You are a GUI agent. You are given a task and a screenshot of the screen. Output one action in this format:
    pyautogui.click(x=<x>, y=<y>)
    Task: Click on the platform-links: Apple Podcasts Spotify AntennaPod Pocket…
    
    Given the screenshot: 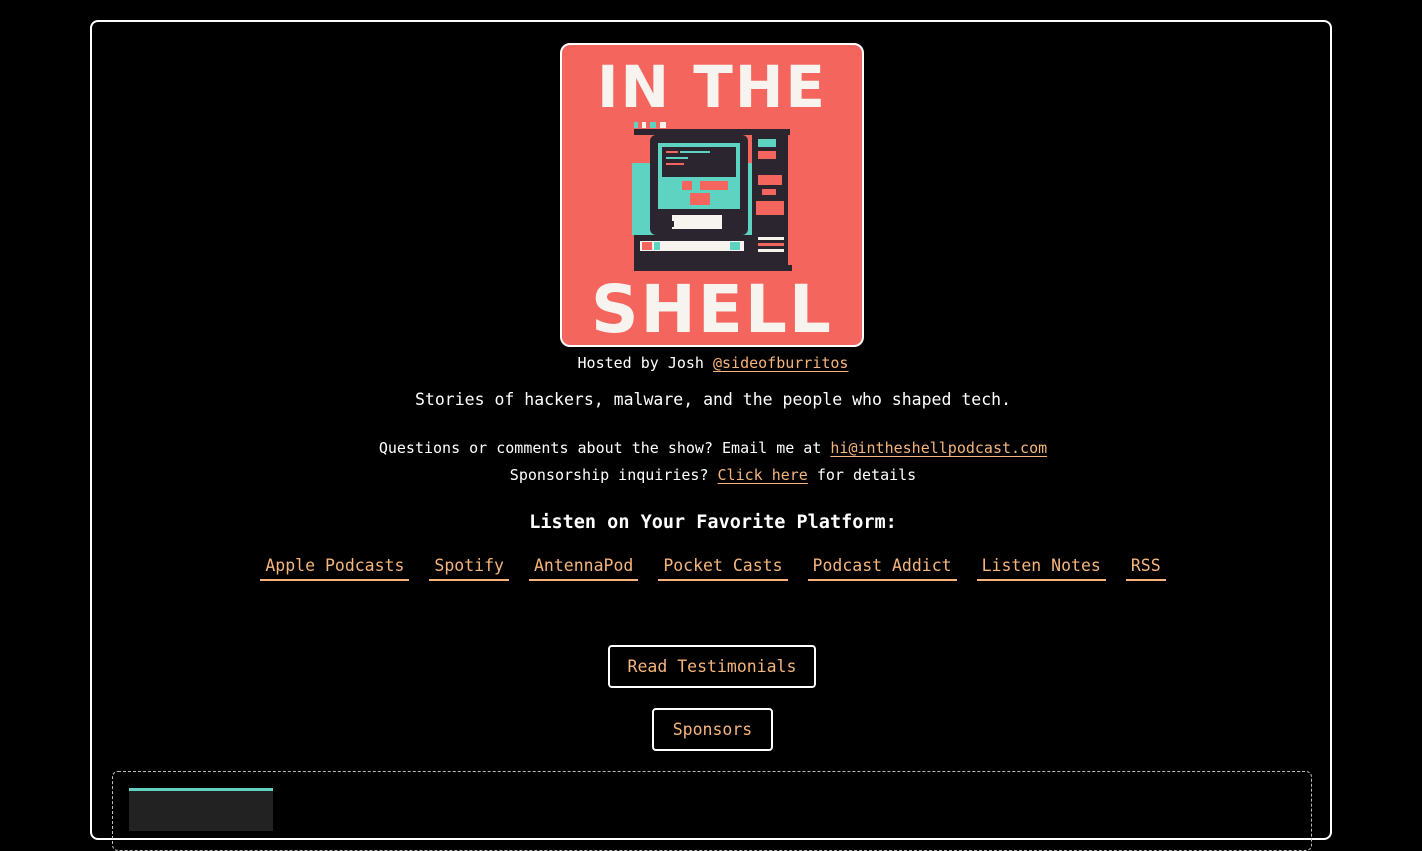 What is the action you would take?
    pyautogui.click(x=713, y=568)
    